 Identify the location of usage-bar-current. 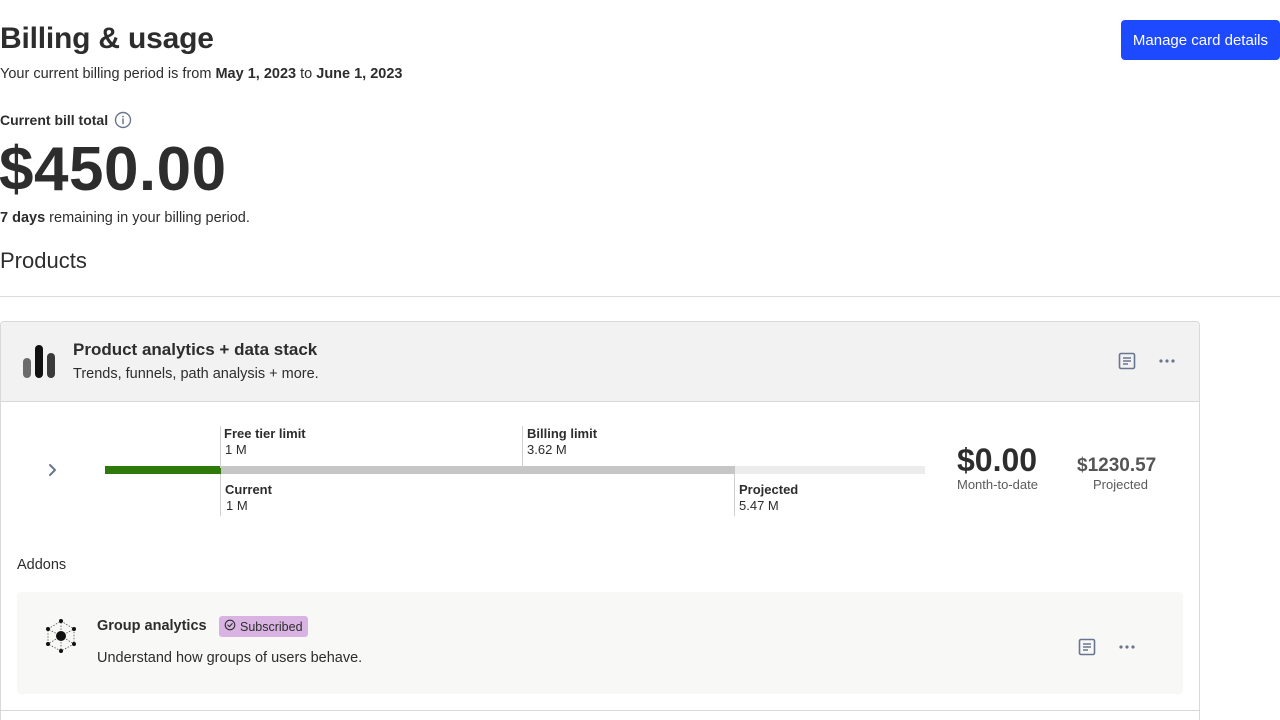
(163, 470).